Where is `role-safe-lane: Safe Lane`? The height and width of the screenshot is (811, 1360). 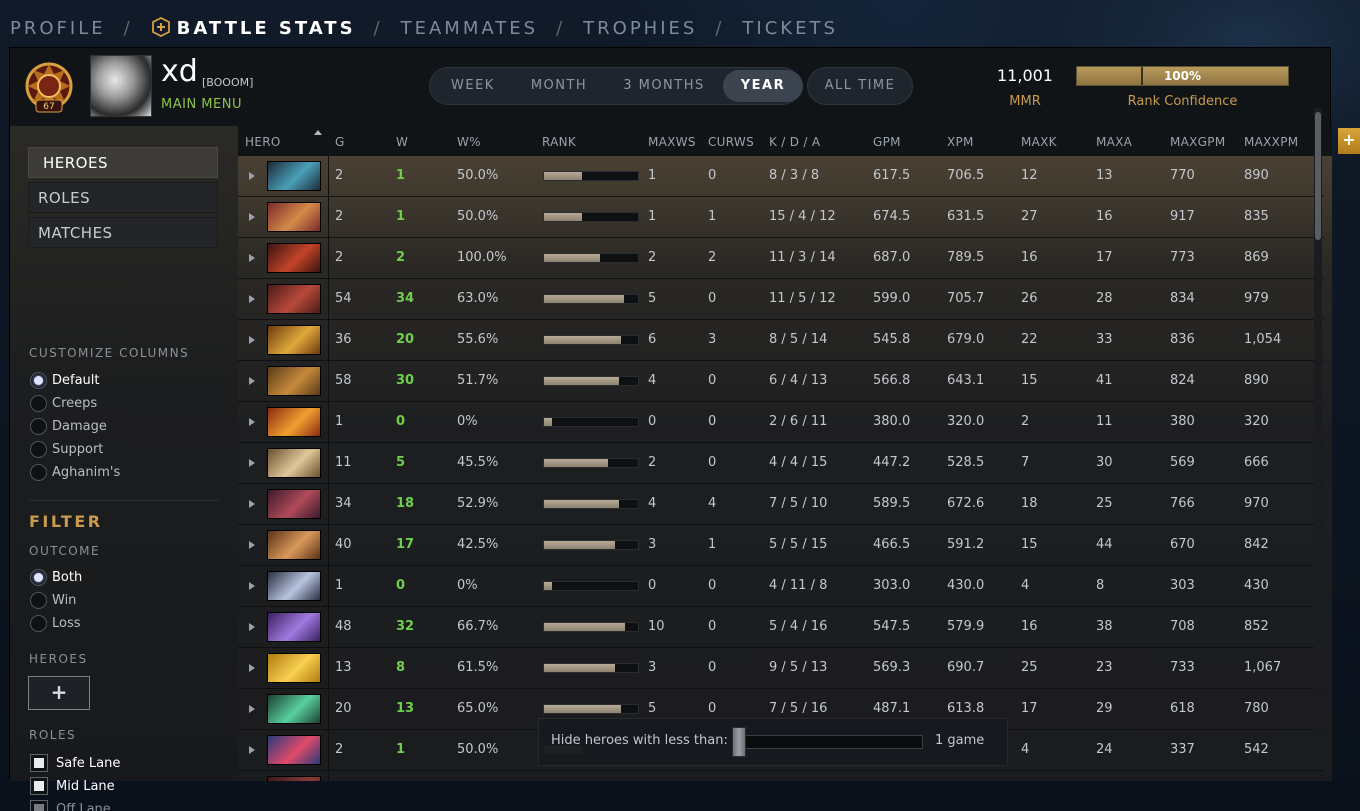 role-safe-lane: Safe Lane is located at coordinates (75, 763).